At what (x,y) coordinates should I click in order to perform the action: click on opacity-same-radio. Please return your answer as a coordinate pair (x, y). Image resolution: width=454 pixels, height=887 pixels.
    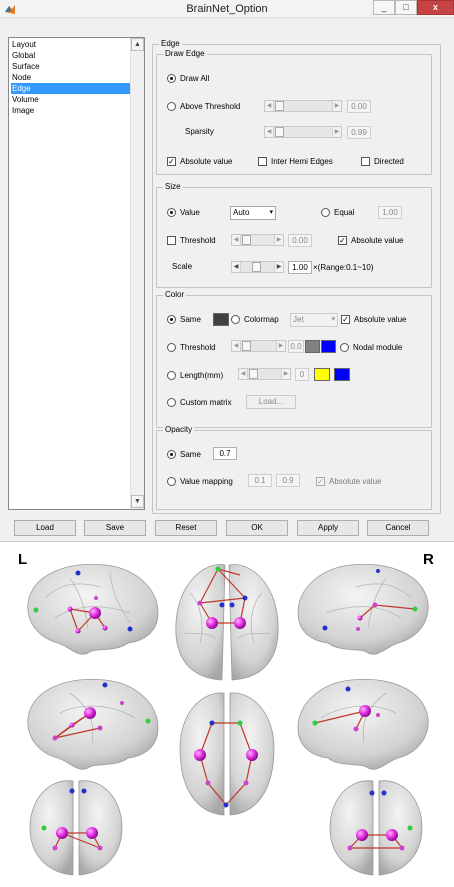
    Looking at the image, I should click on (171, 454).